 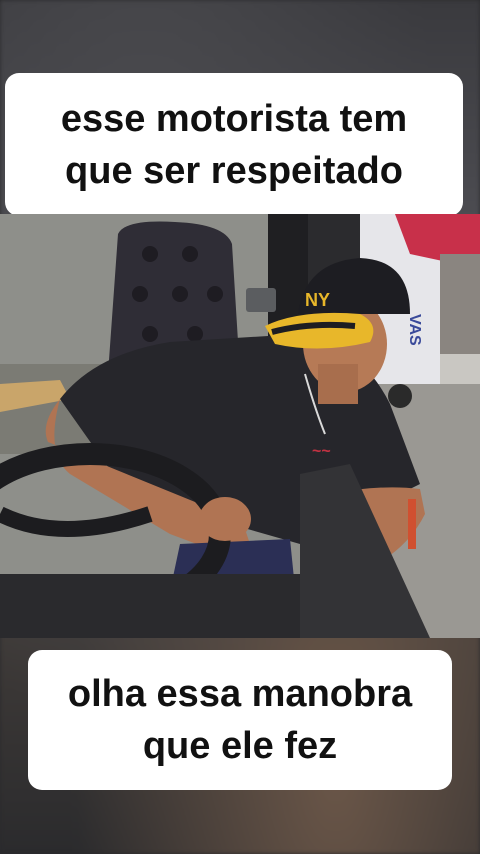 What do you see at coordinates (240, 746) in the screenshot?
I see `caption-bottom-line-2: que ele fez` at bounding box center [240, 746].